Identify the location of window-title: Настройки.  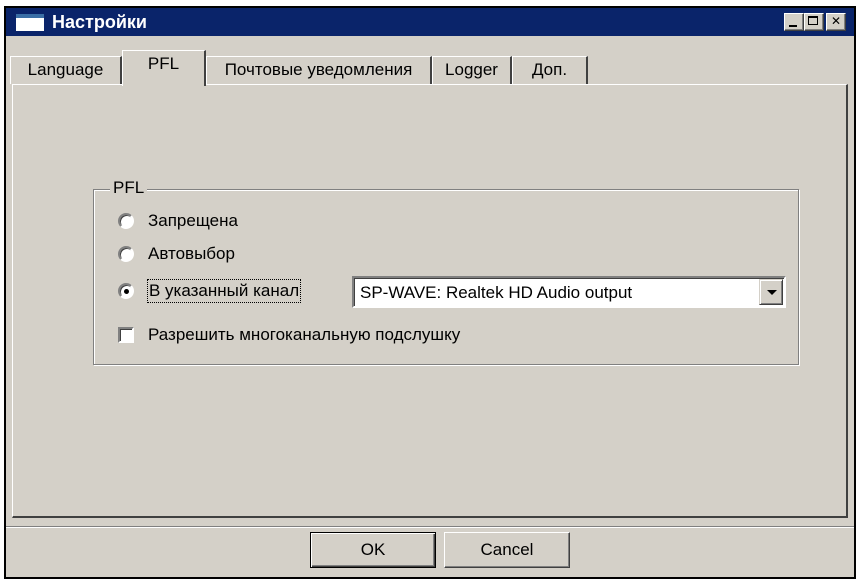
(99, 22).